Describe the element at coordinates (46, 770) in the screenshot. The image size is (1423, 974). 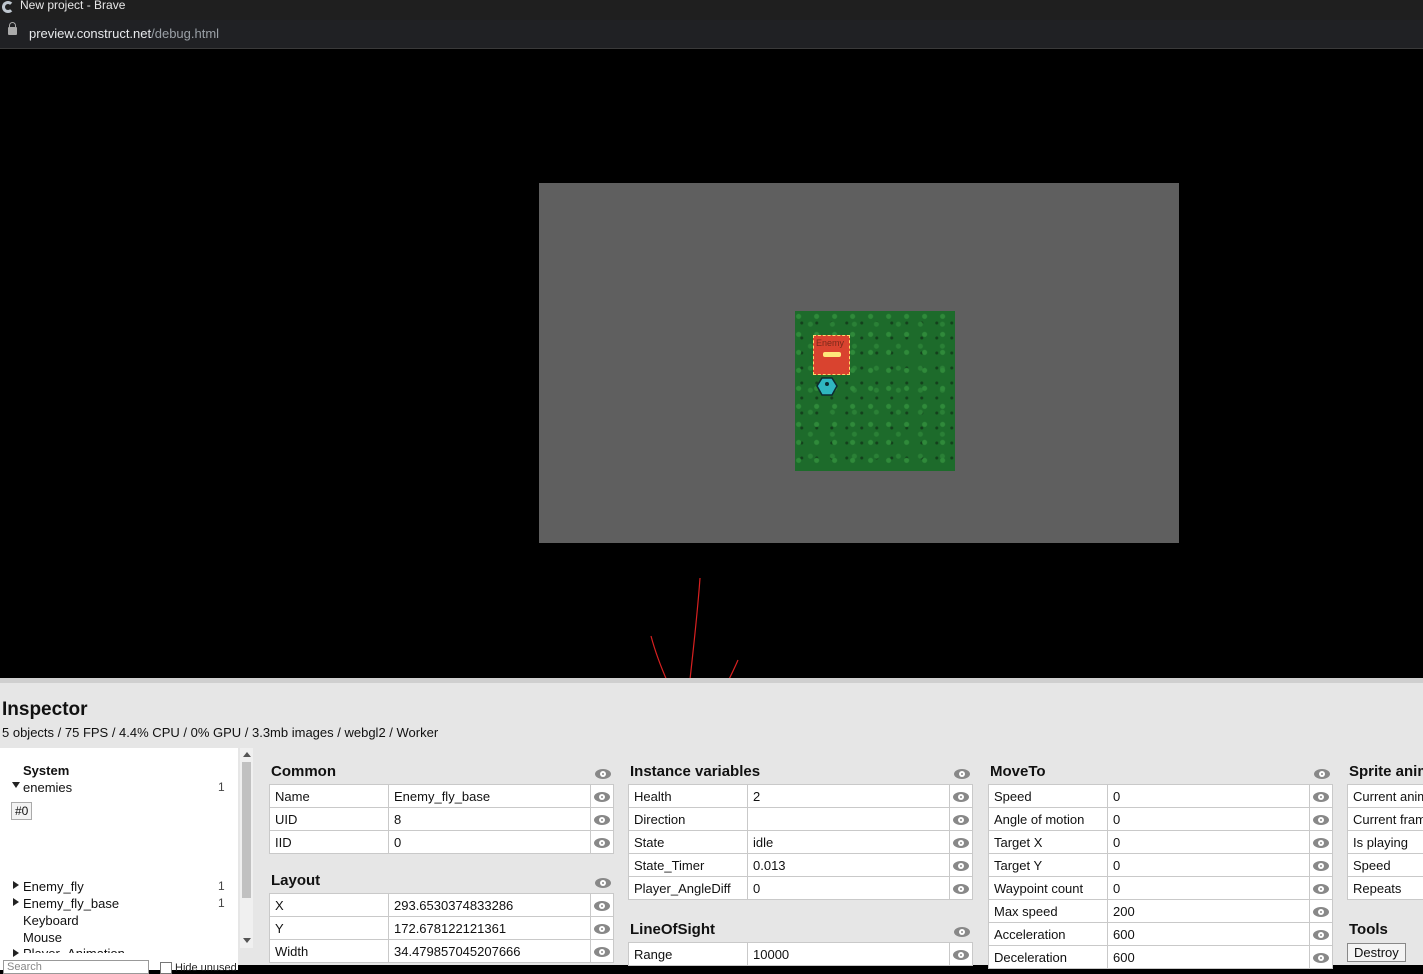
I see `tree-item-system: System` at that location.